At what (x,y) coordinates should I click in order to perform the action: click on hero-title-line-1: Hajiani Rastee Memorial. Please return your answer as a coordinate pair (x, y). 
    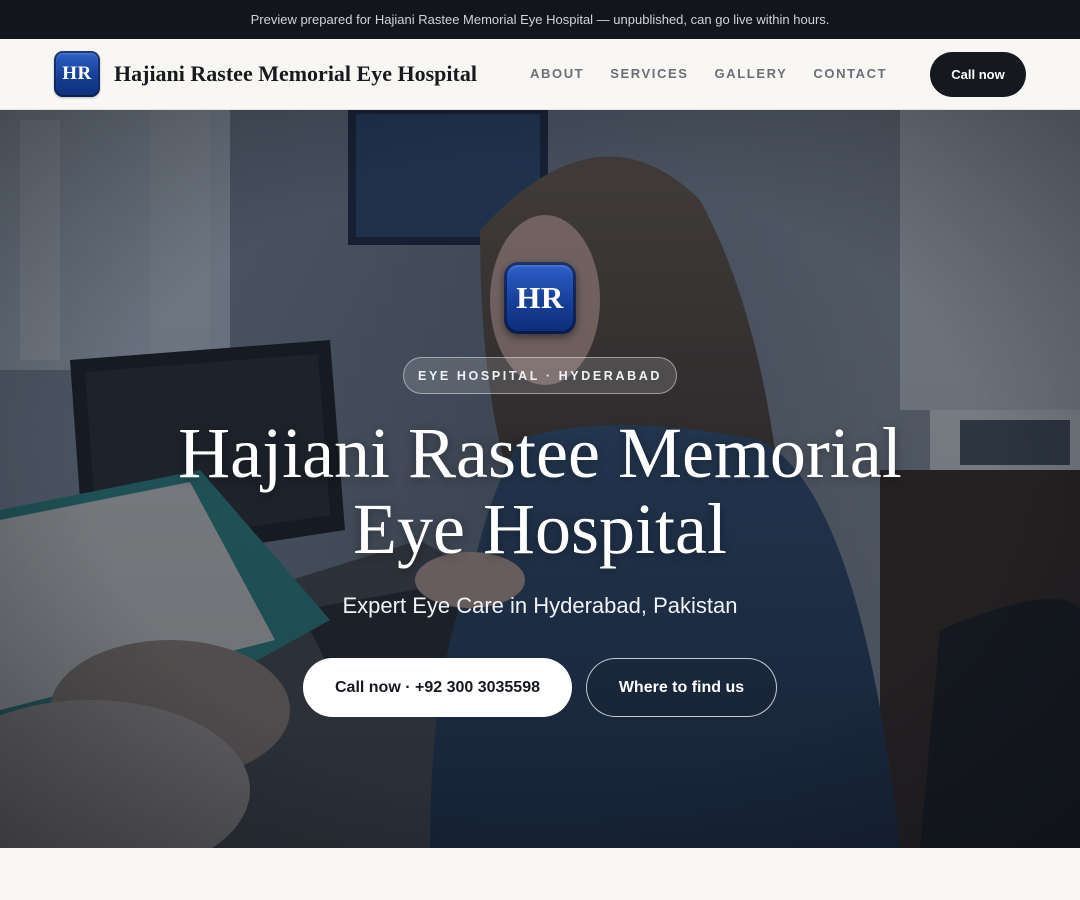
    Looking at the image, I should click on (540, 453).